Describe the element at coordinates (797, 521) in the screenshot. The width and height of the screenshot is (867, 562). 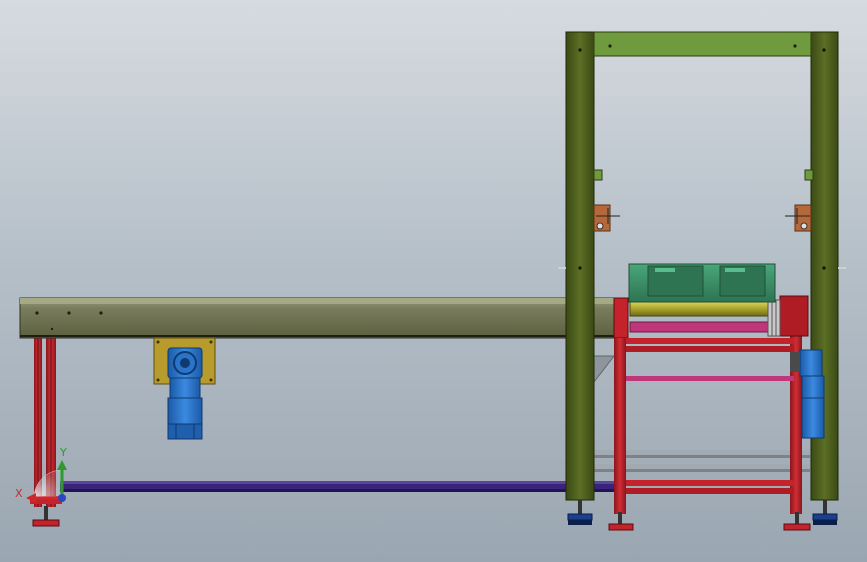
I see `foot-table-right` at that location.